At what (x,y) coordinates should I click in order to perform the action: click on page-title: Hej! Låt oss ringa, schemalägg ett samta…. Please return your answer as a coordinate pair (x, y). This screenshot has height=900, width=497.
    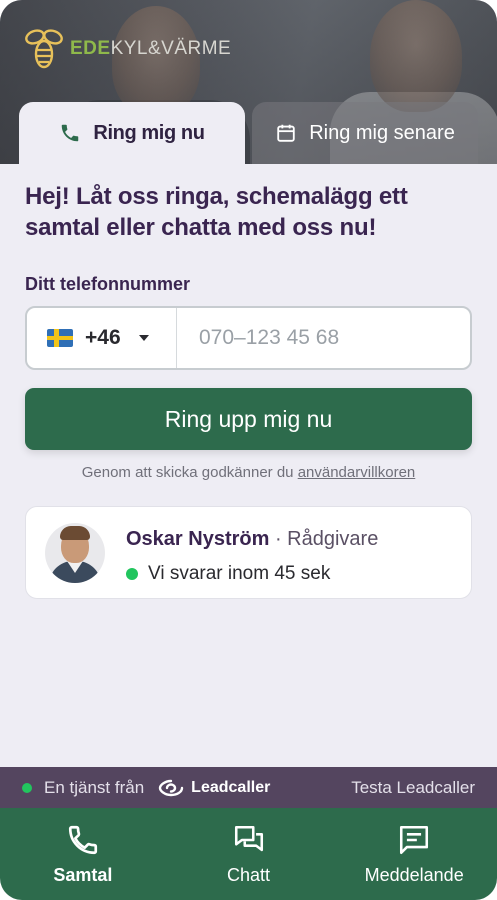
    Looking at the image, I should click on (216, 212).